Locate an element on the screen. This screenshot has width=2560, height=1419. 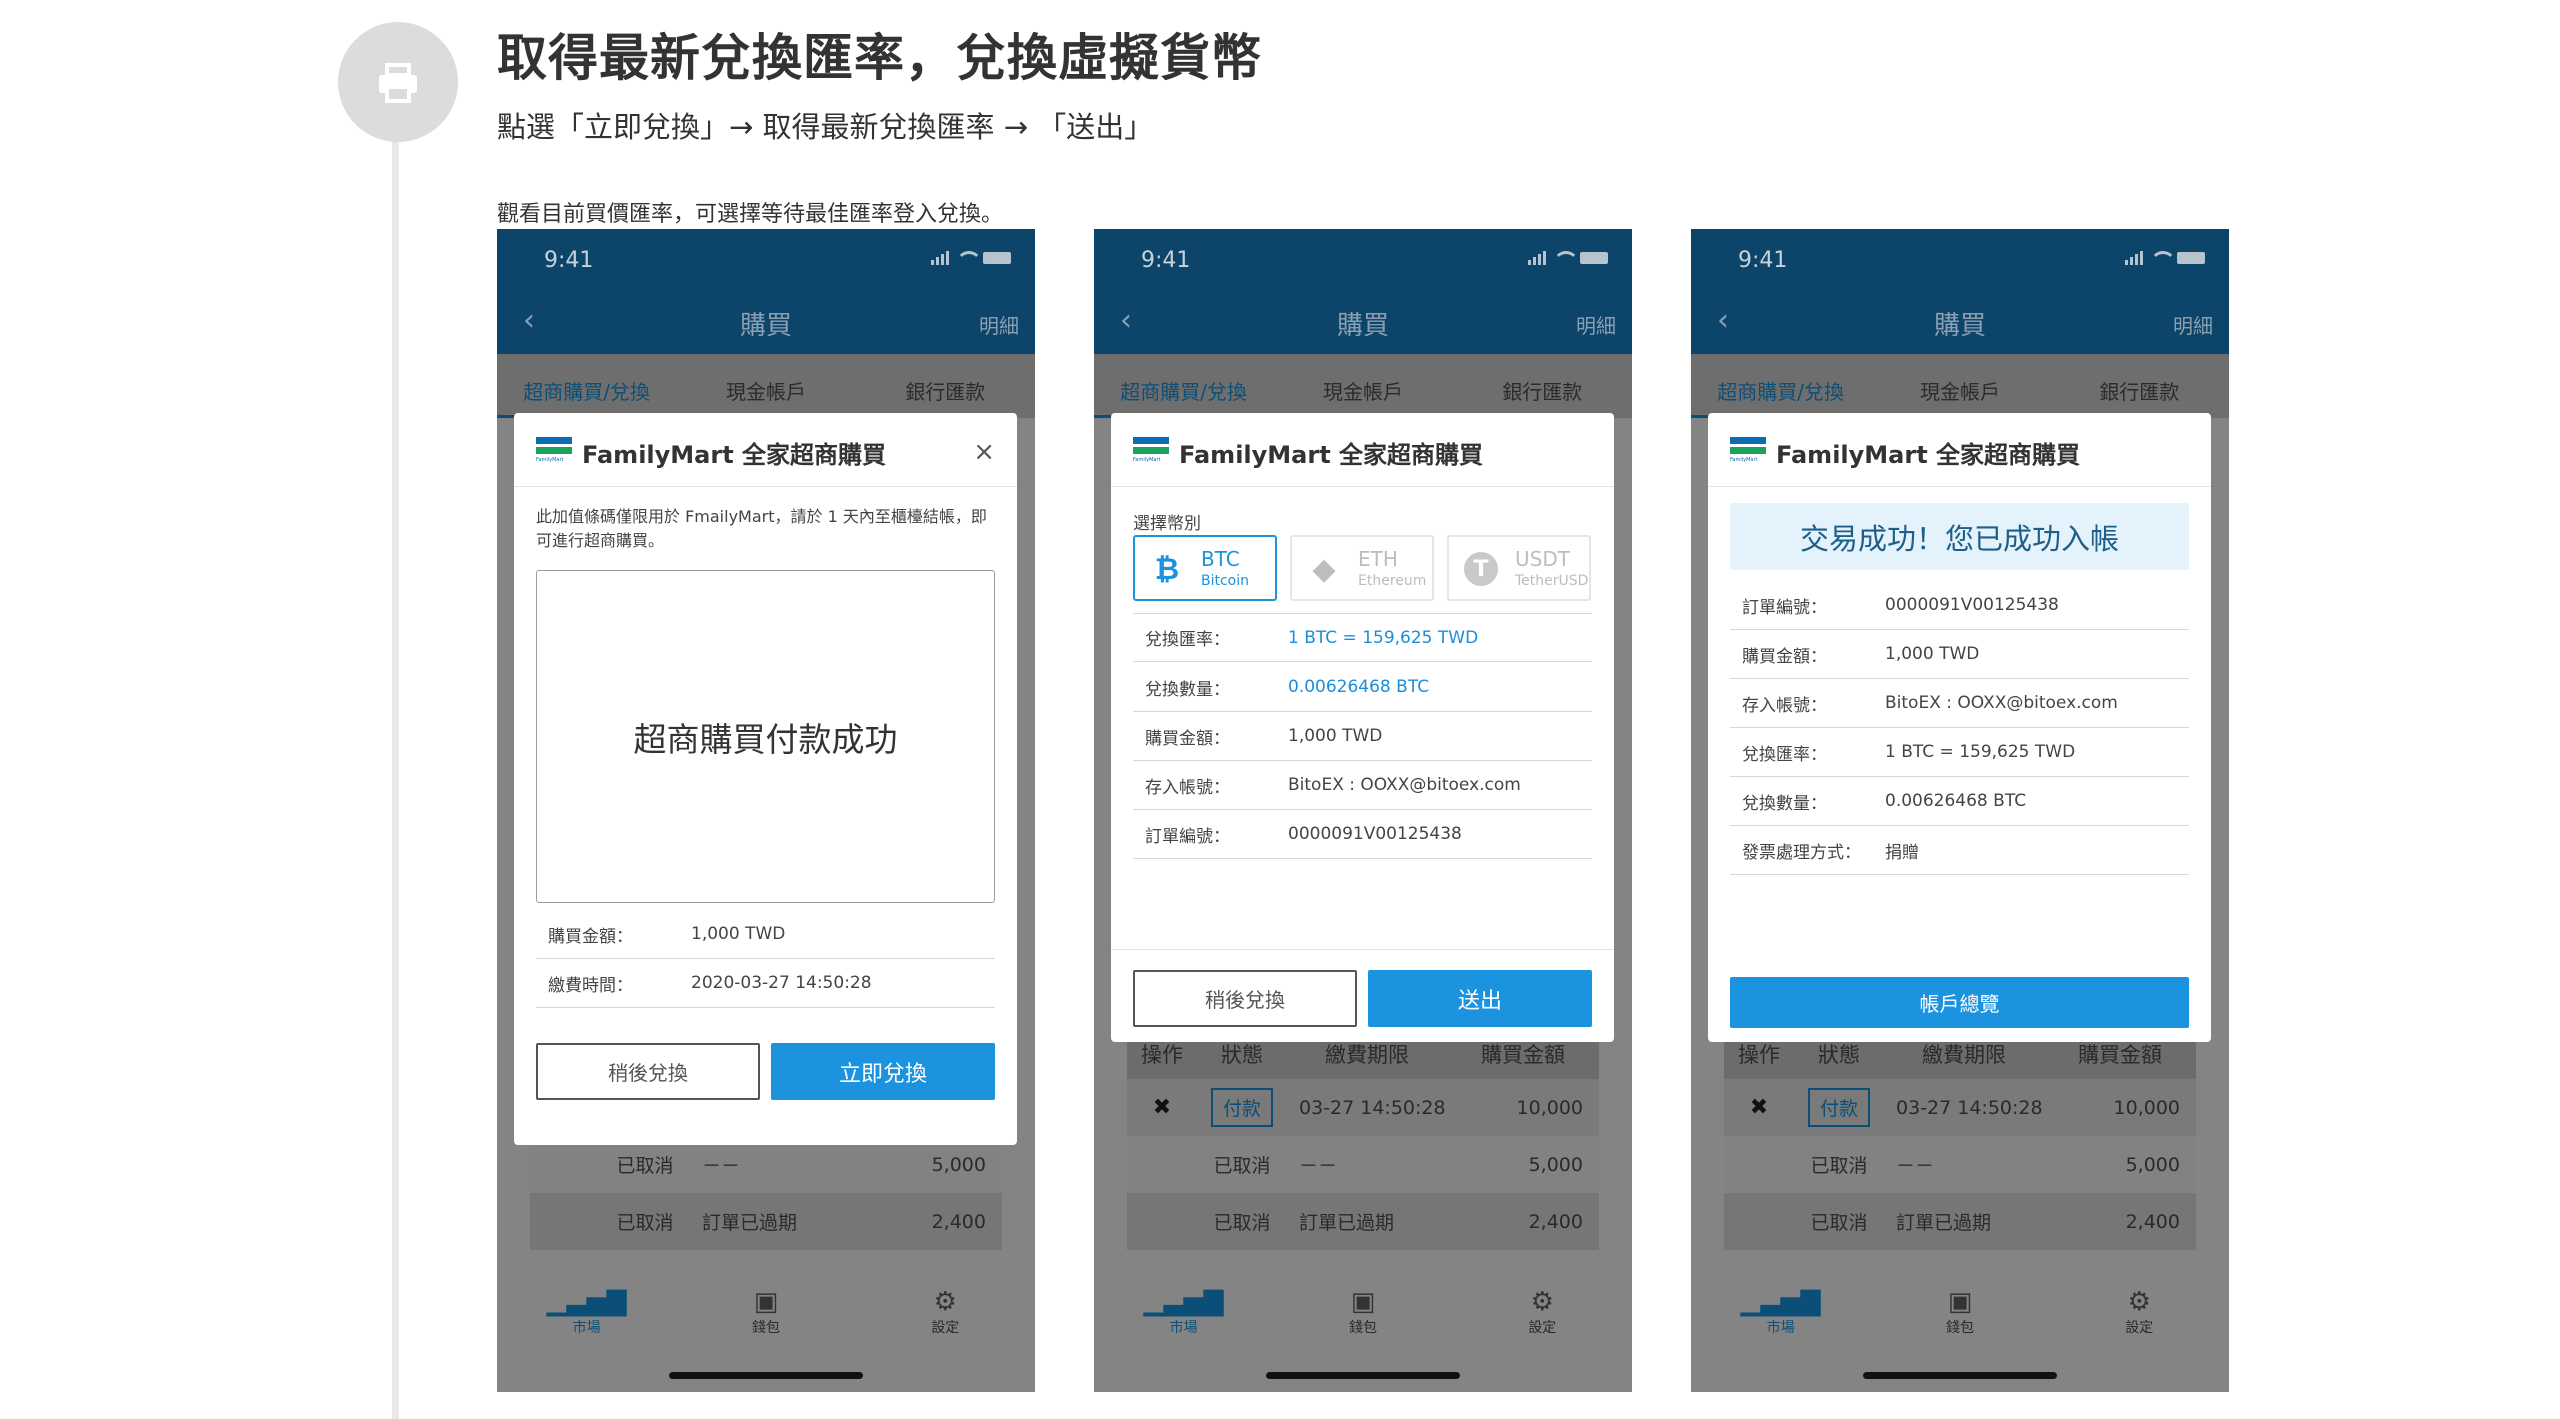
ethereum-icon: ◆ is located at coordinates (1324, 569).